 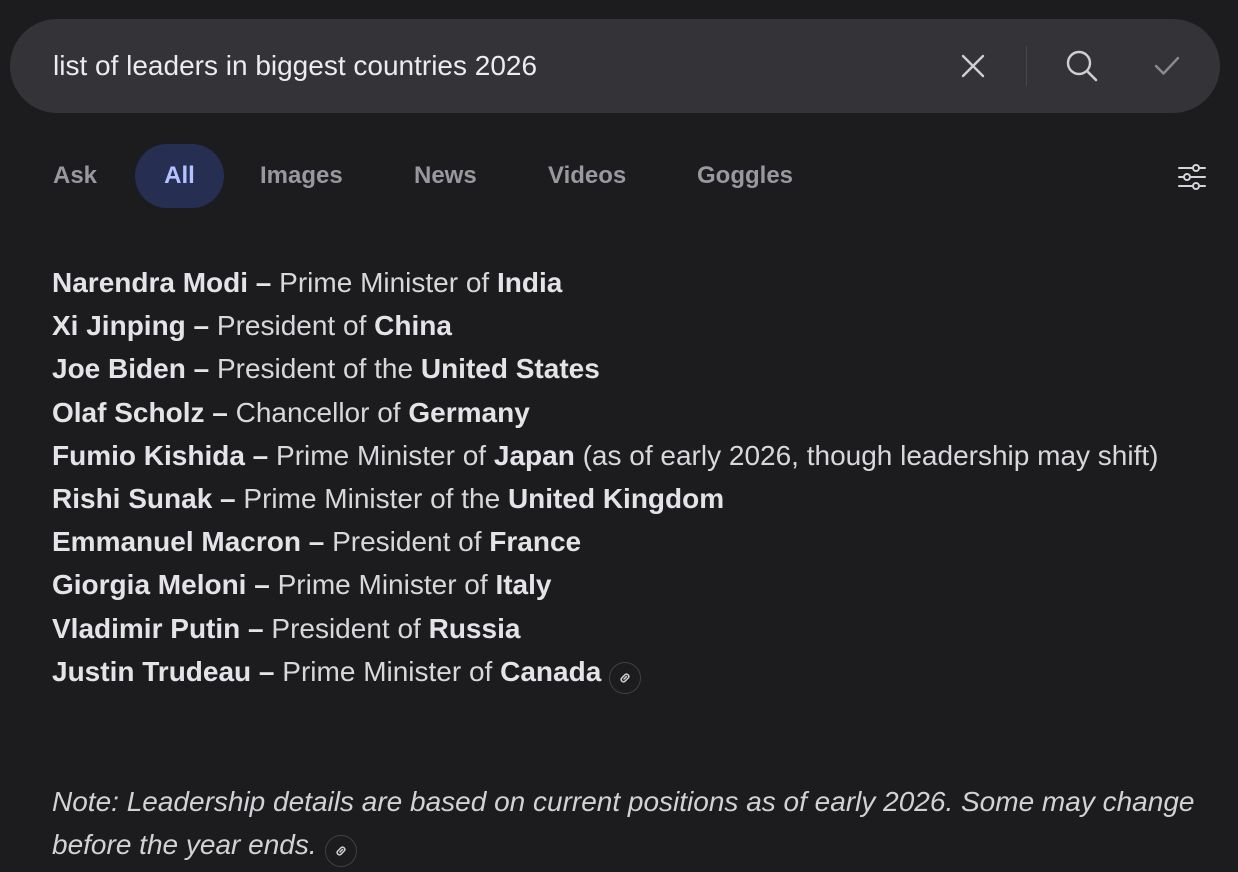 I want to click on leader-role: Prime Minister of the, so click(x=375, y=499).